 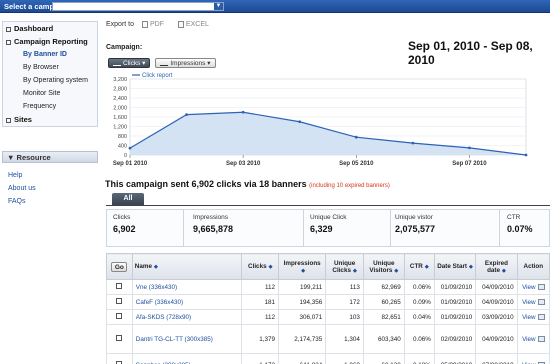 What do you see at coordinates (344, 266) in the screenshot?
I see `header-unique-clicks: Unique Clicks ◆` at bounding box center [344, 266].